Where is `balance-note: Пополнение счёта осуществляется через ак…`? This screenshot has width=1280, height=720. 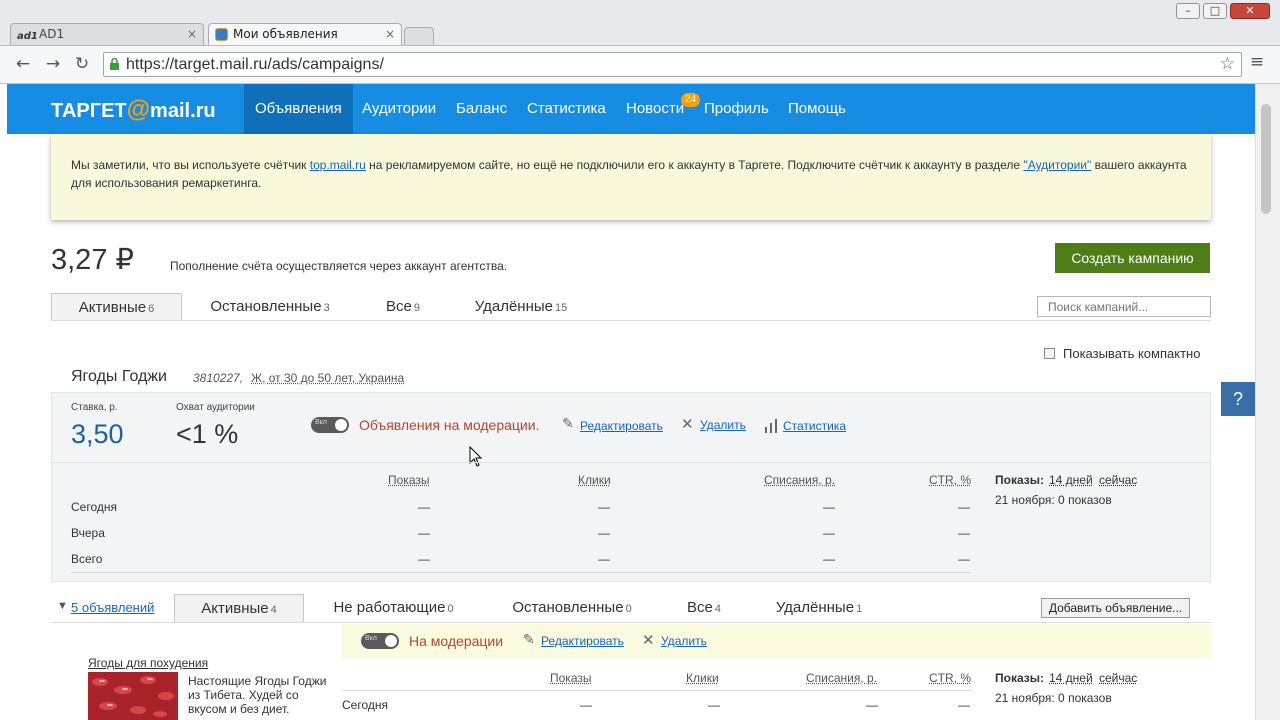 balance-note: Пополнение счёта осуществляется через ак… is located at coordinates (339, 266).